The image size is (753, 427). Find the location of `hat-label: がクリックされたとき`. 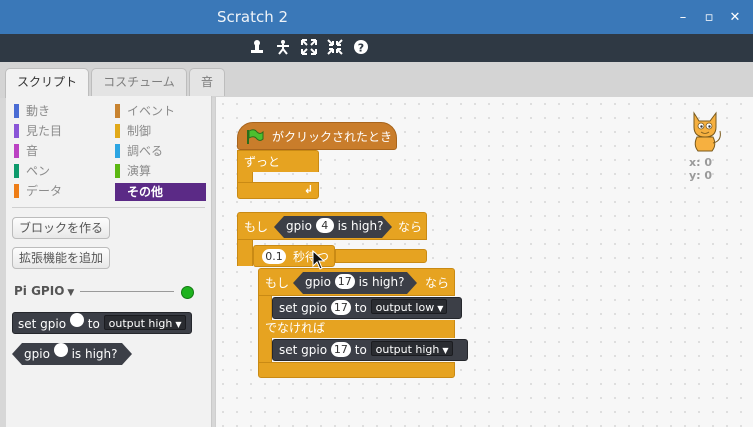

hat-label: がクリックされたとき is located at coordinates (332, 137).